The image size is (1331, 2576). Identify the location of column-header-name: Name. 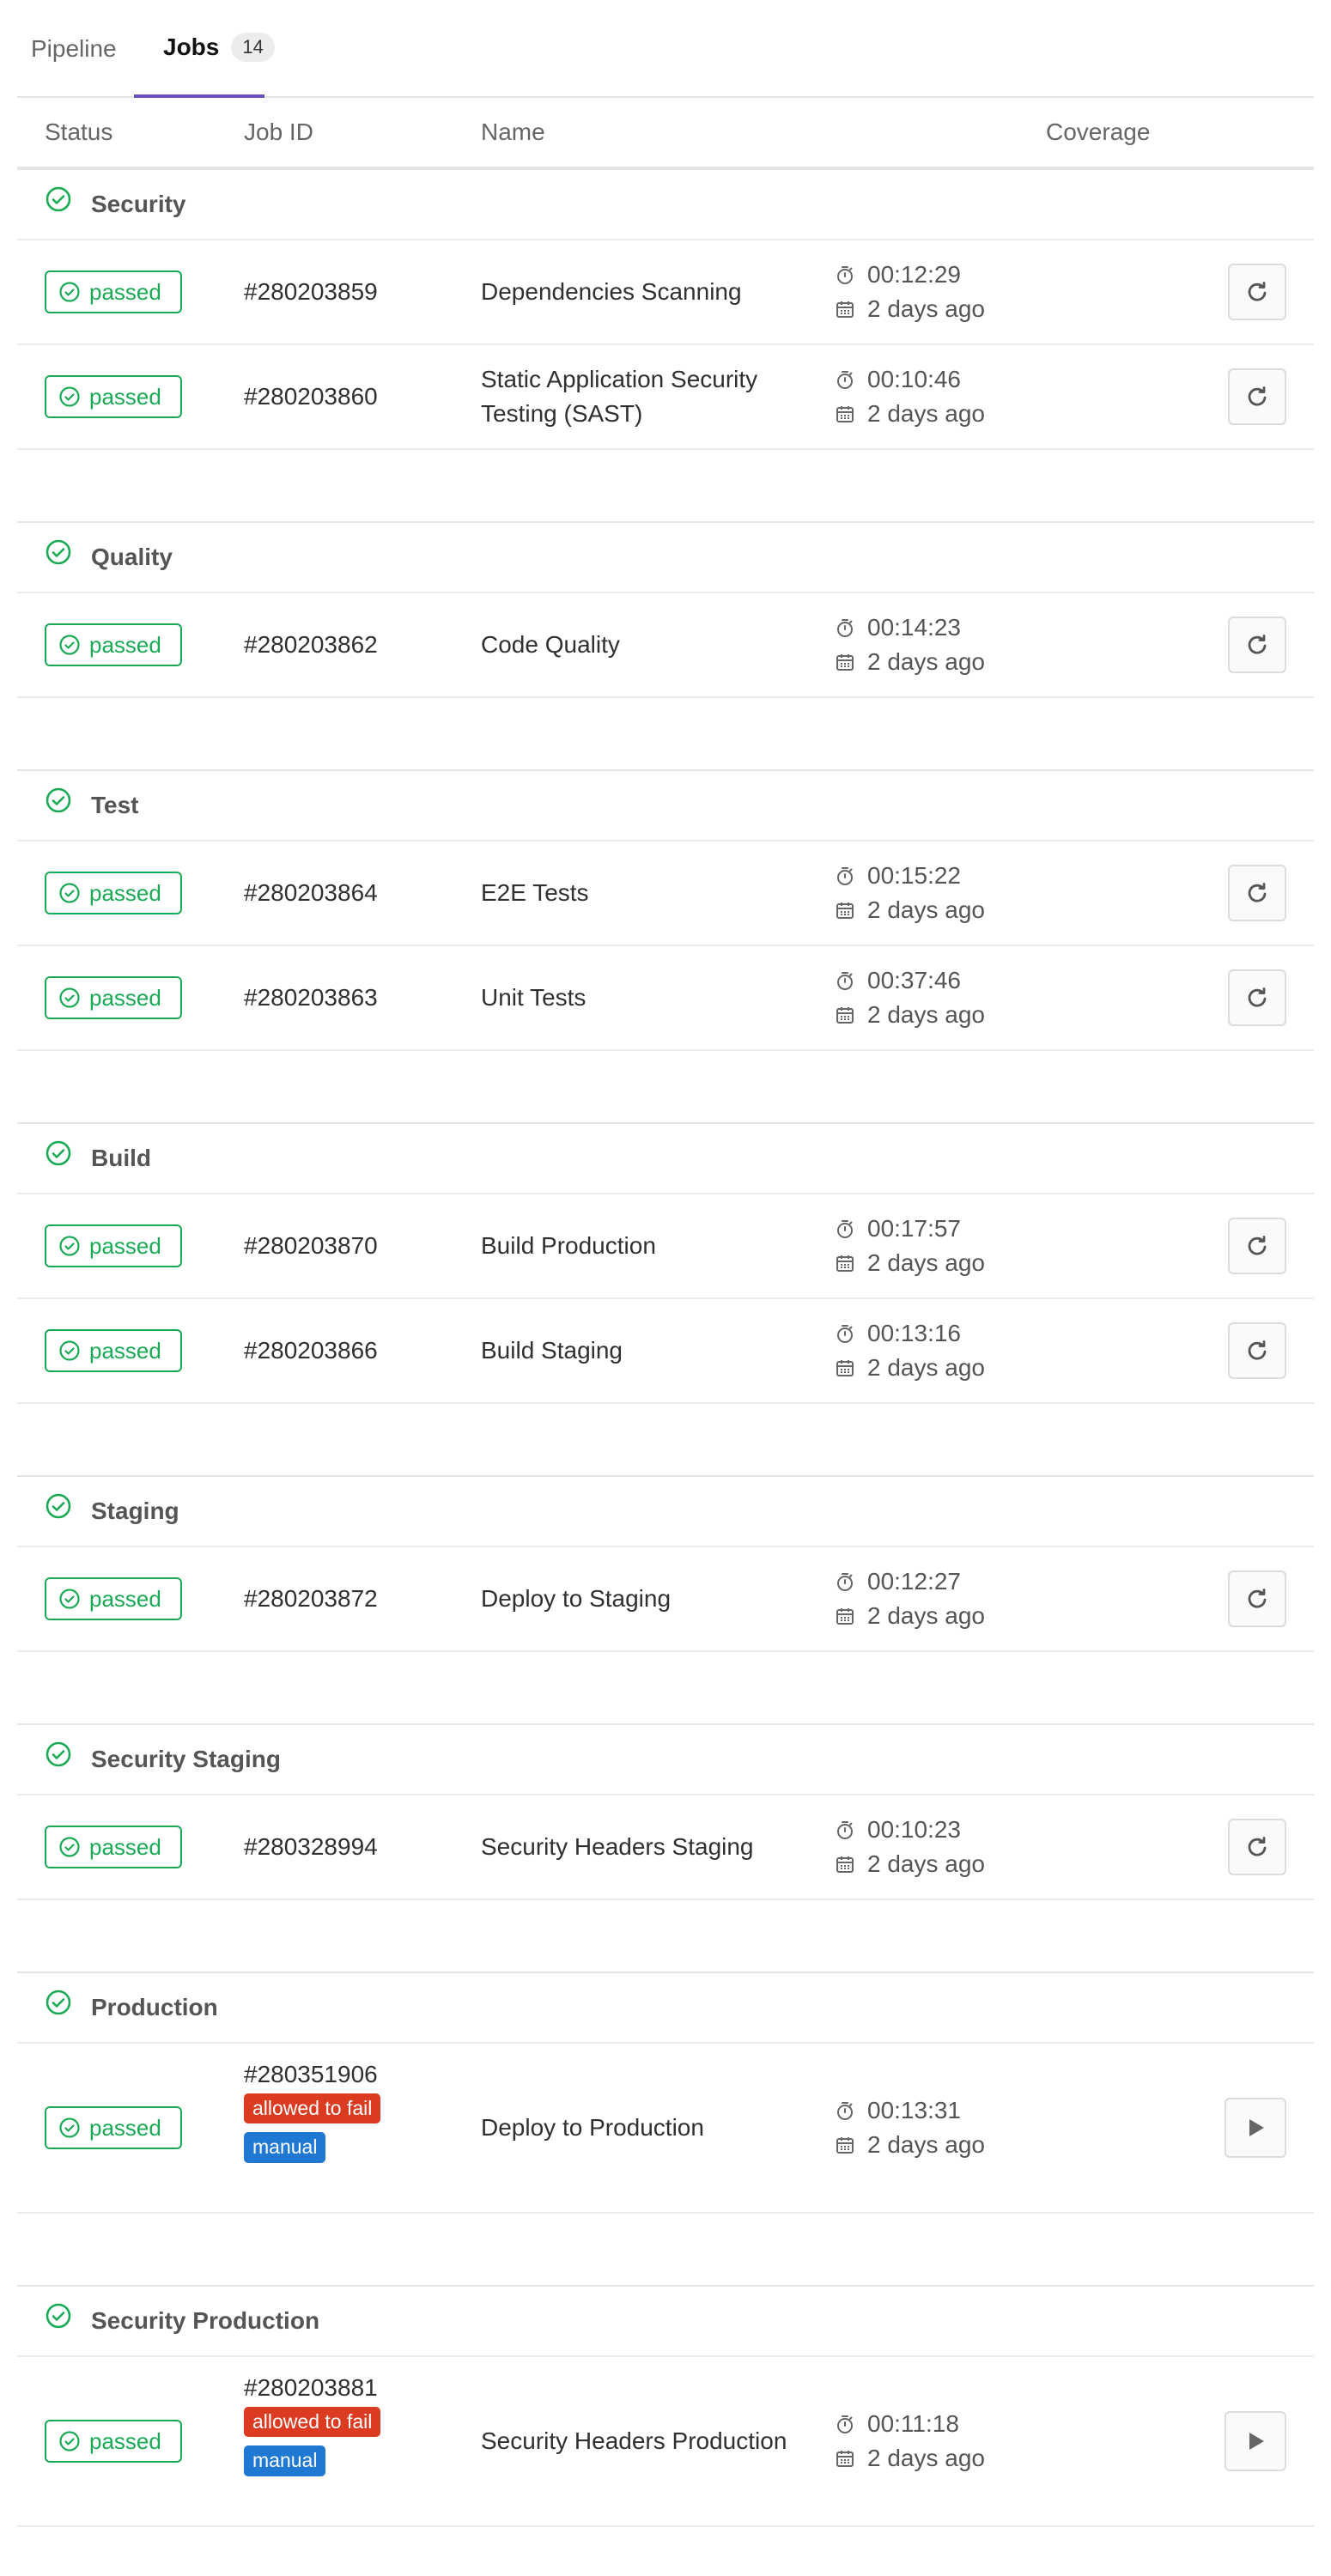
(513, 132).